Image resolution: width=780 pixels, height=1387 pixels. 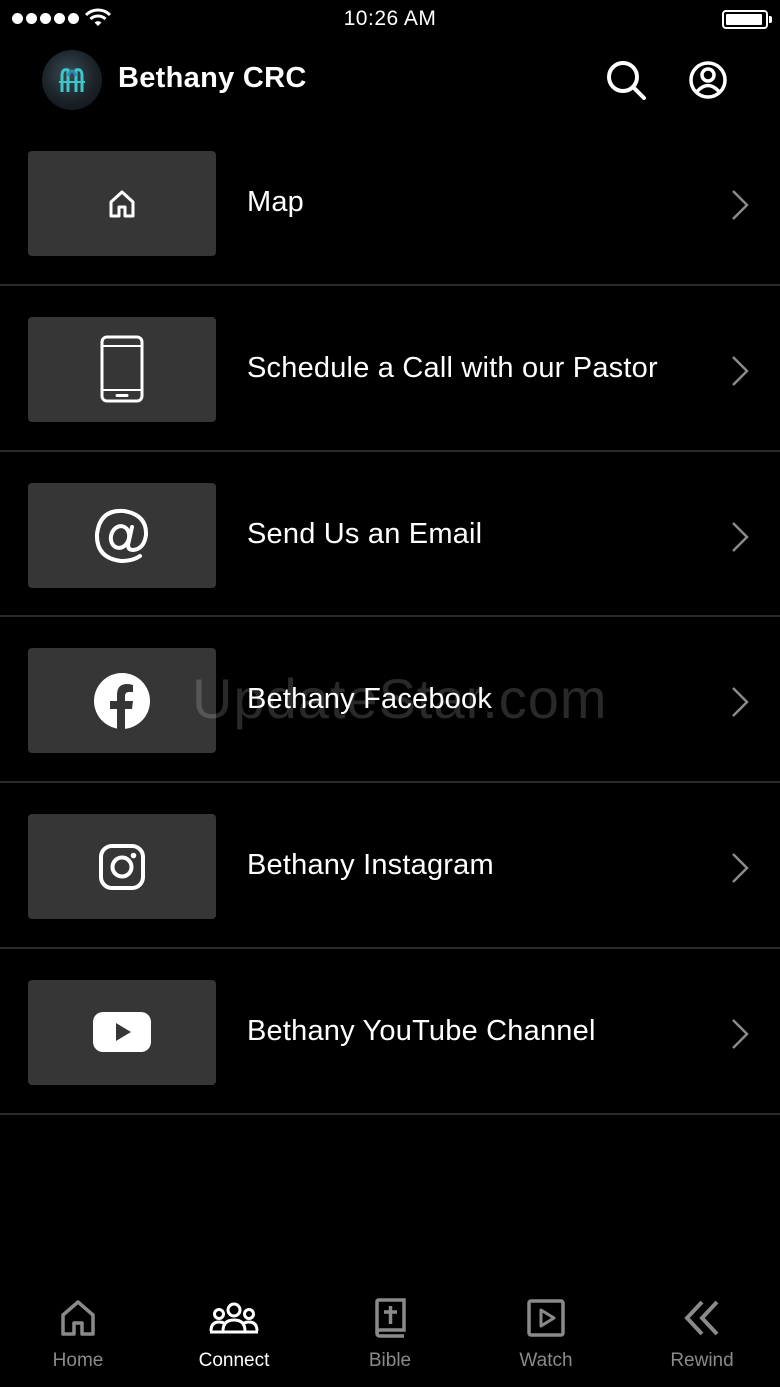 What do you see at coordinates (421, 1030) in the screenshot?
I see `menu-item-label: Bethany YouTube Channel` at bounding box center [421, 1030].